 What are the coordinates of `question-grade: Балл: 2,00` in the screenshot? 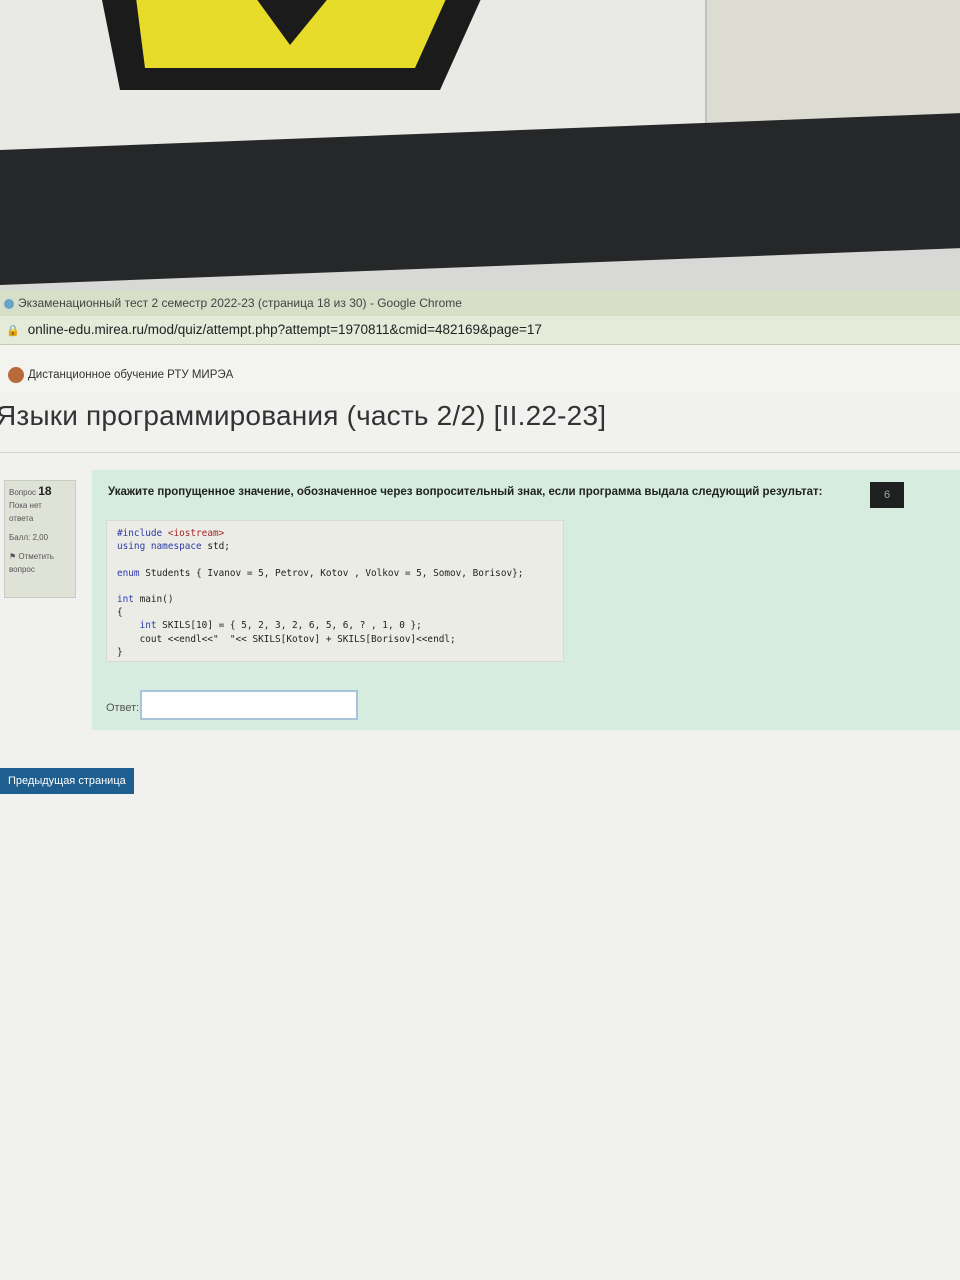 It's located at (29, 537).